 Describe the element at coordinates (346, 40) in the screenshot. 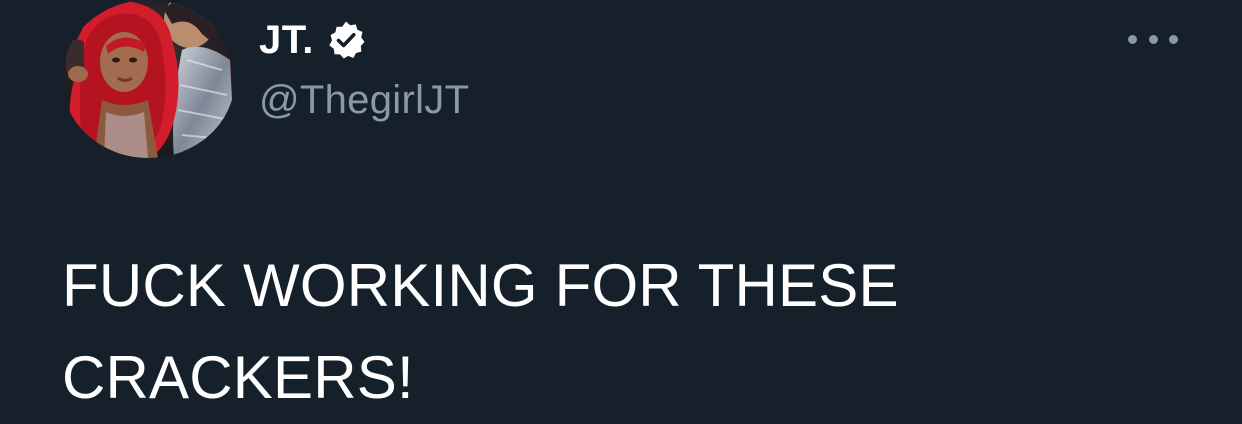

I see `verified-badge-icon` at that location.